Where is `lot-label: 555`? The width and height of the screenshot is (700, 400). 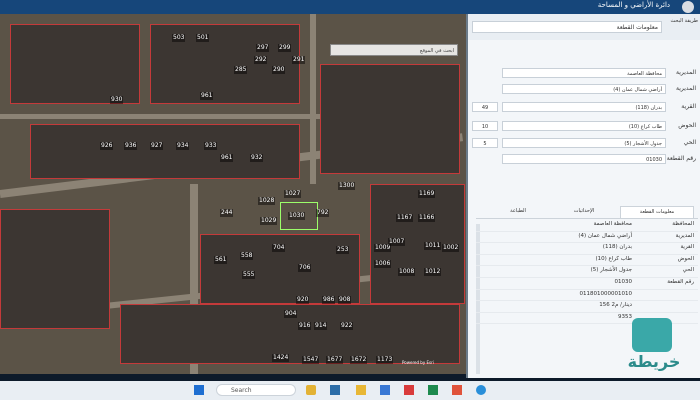 lot-label: 555 is located at coordinates (249, 275).